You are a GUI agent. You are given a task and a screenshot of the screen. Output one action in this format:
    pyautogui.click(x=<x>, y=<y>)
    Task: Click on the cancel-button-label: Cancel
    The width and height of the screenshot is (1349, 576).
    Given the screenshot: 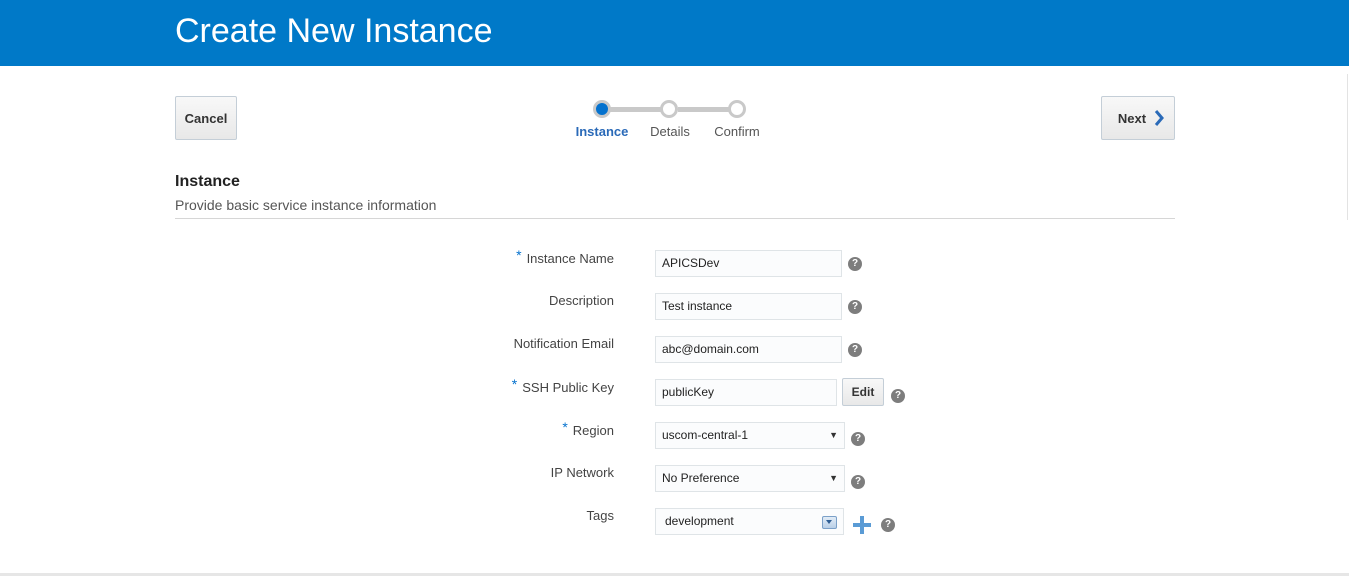 What is the action you would take?
    pyautogui.click(x=206, y=118)
    